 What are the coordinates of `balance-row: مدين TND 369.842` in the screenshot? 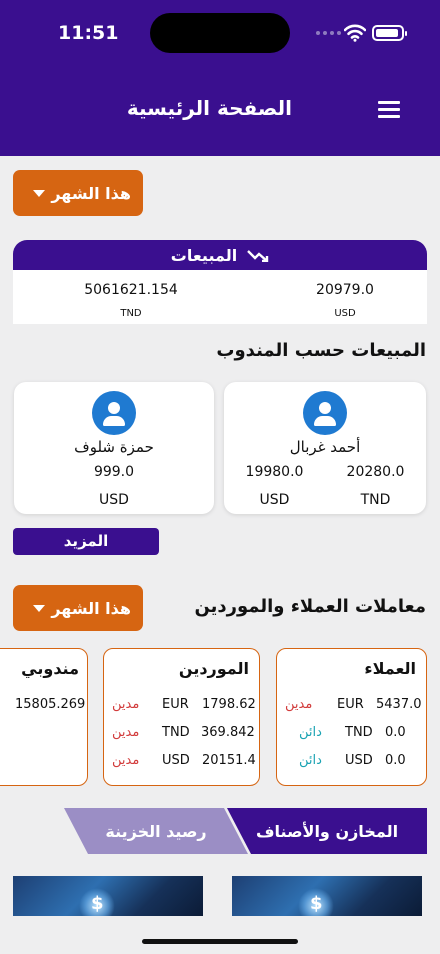 It's located at (181, 735).